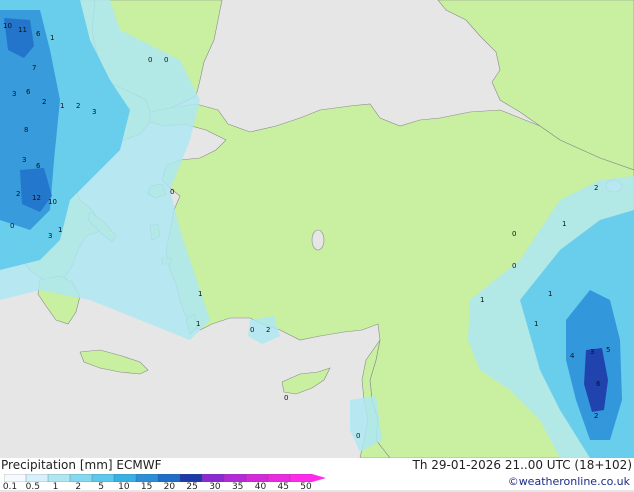 The height and width of the screenshot is (492, 634). I want to click on color-scale, so click(165, 478).